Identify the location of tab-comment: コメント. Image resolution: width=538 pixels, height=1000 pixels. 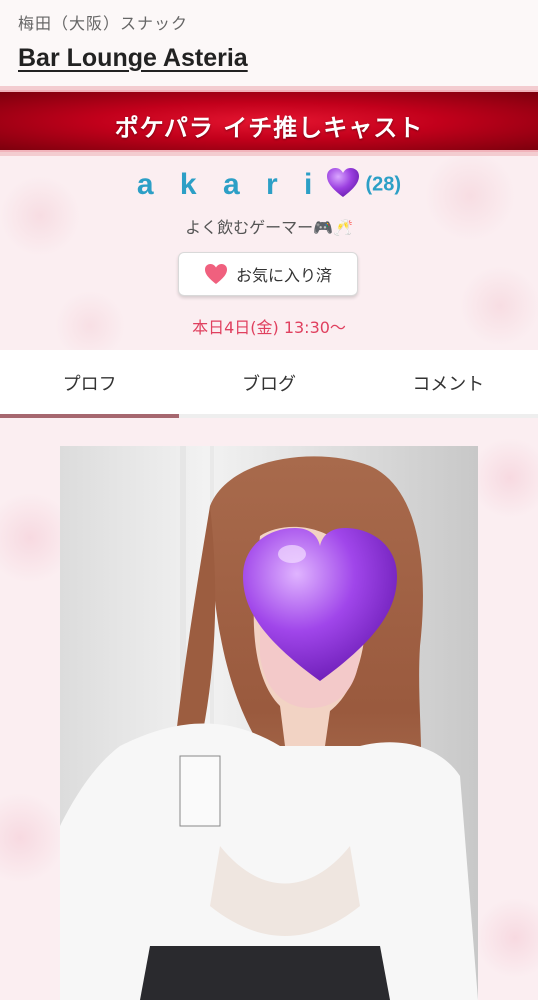
(448, 382).